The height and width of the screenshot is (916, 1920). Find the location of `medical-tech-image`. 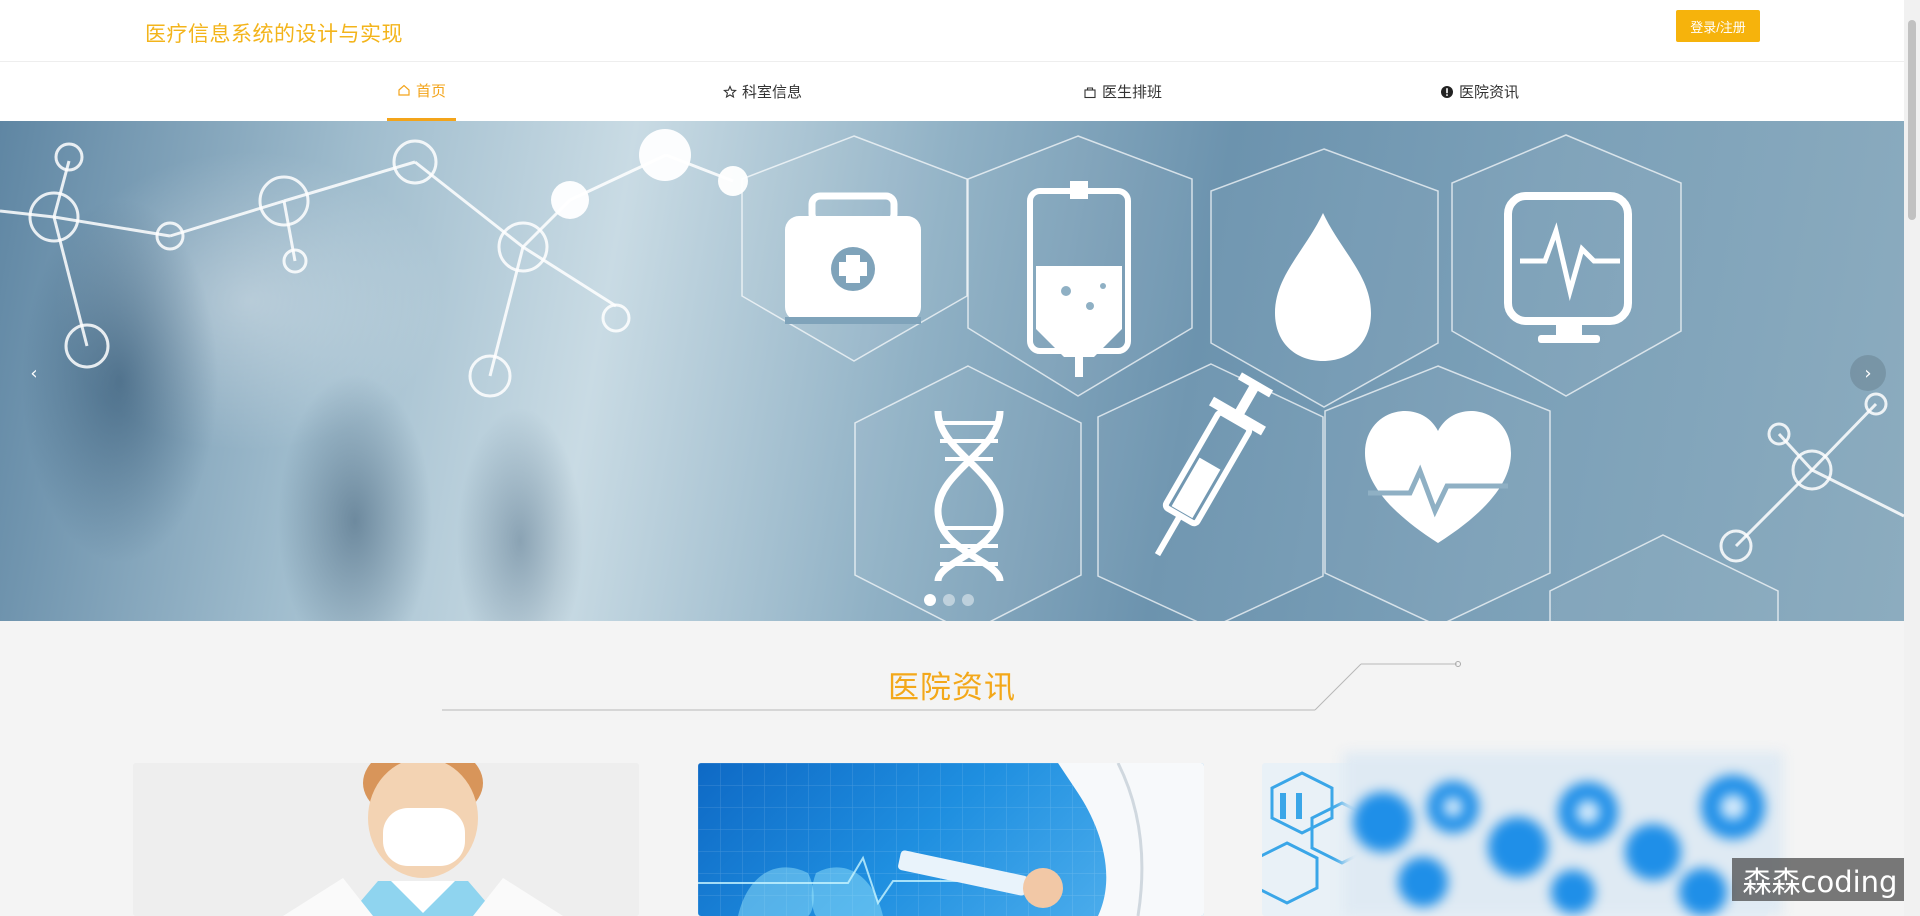

medical-tech-image is located at coordinates (951, 839).